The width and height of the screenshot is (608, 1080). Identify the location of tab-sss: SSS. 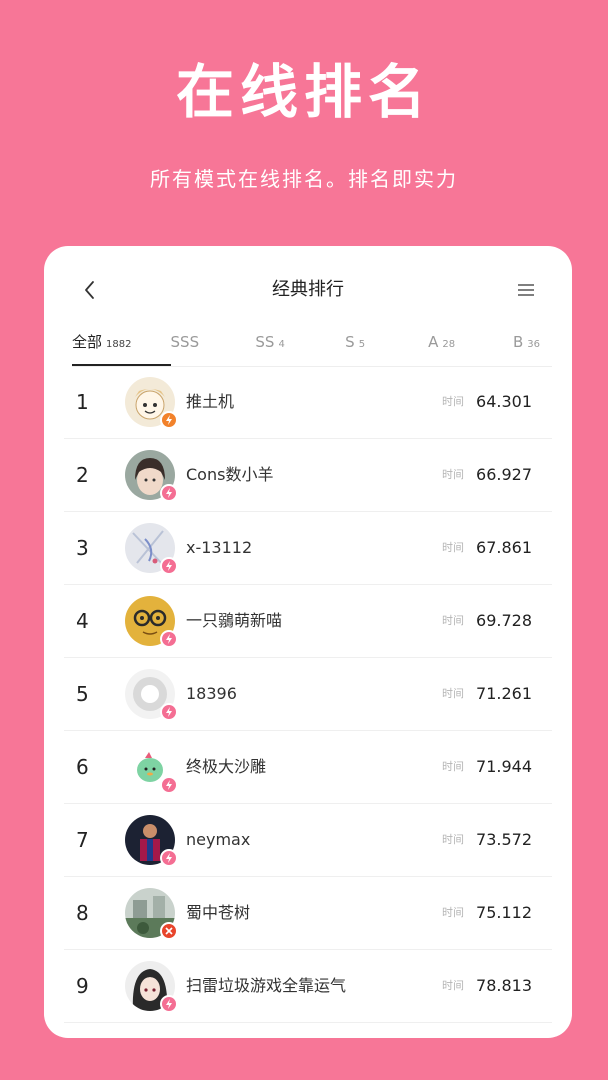
(213, 348).